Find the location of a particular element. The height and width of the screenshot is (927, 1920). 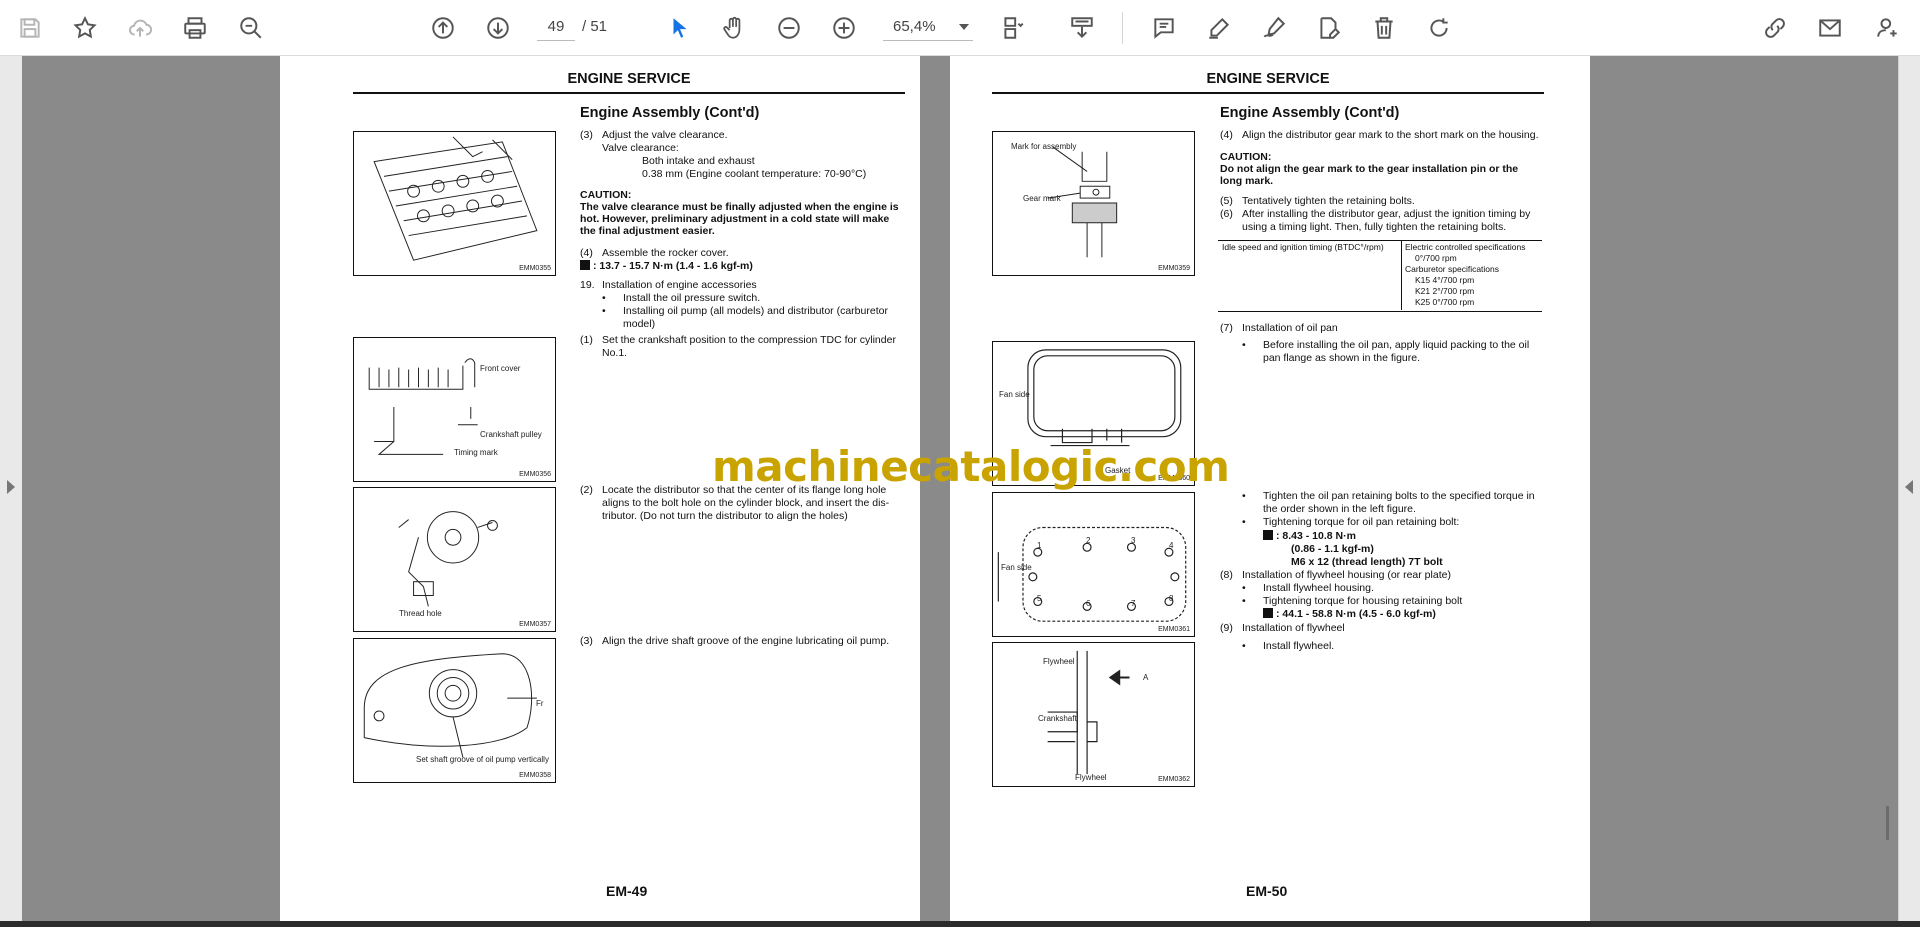

add-user-icon is located at coordinates (1888, 28).